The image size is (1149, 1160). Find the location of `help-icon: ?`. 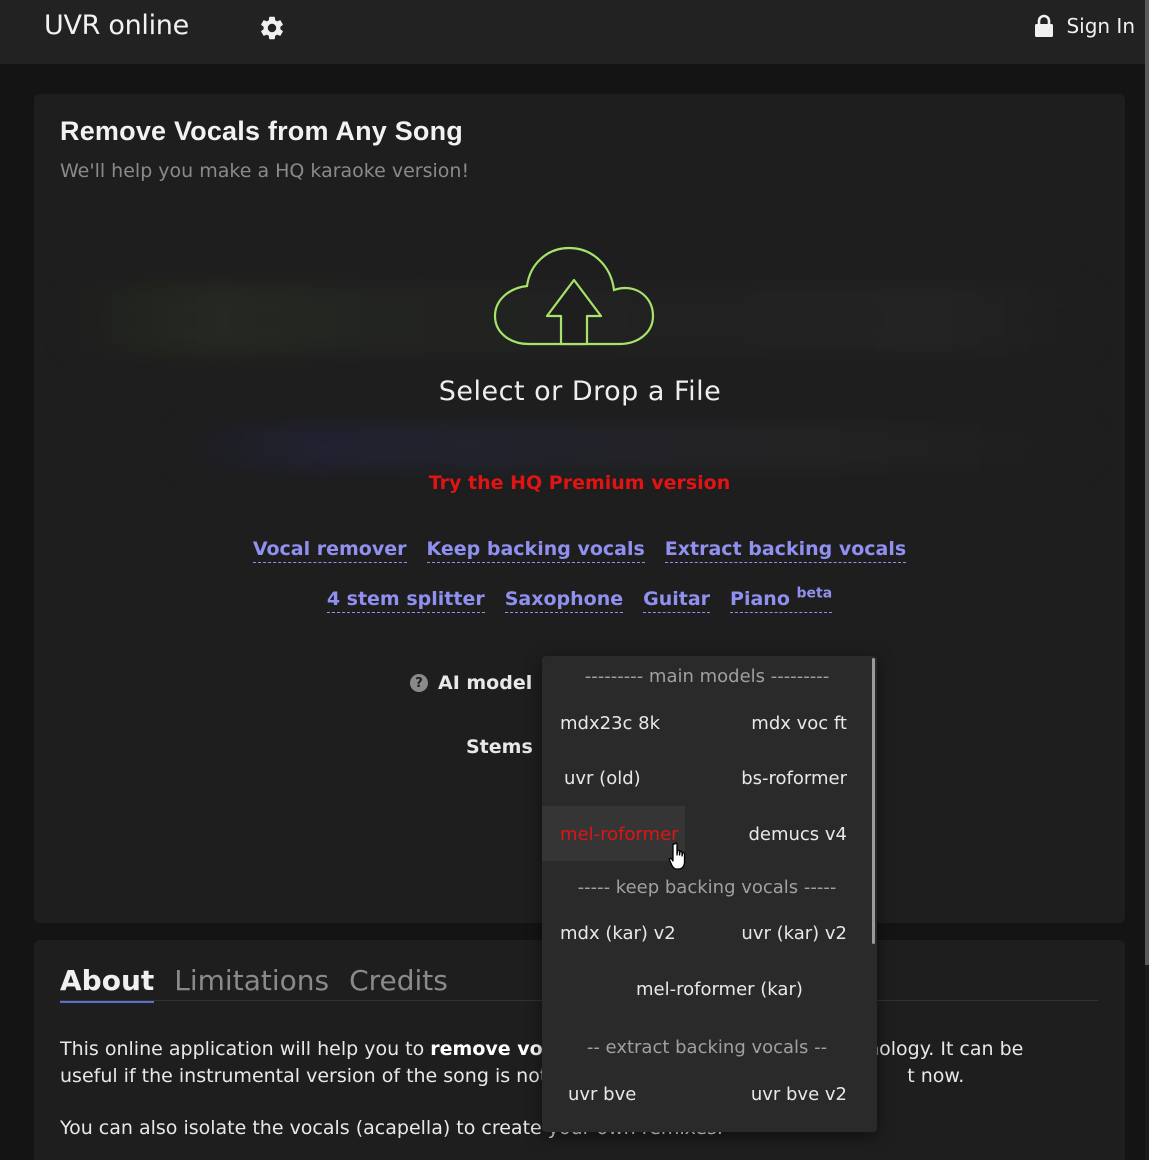

help-icon: ? is located at coordinates (419, 683).